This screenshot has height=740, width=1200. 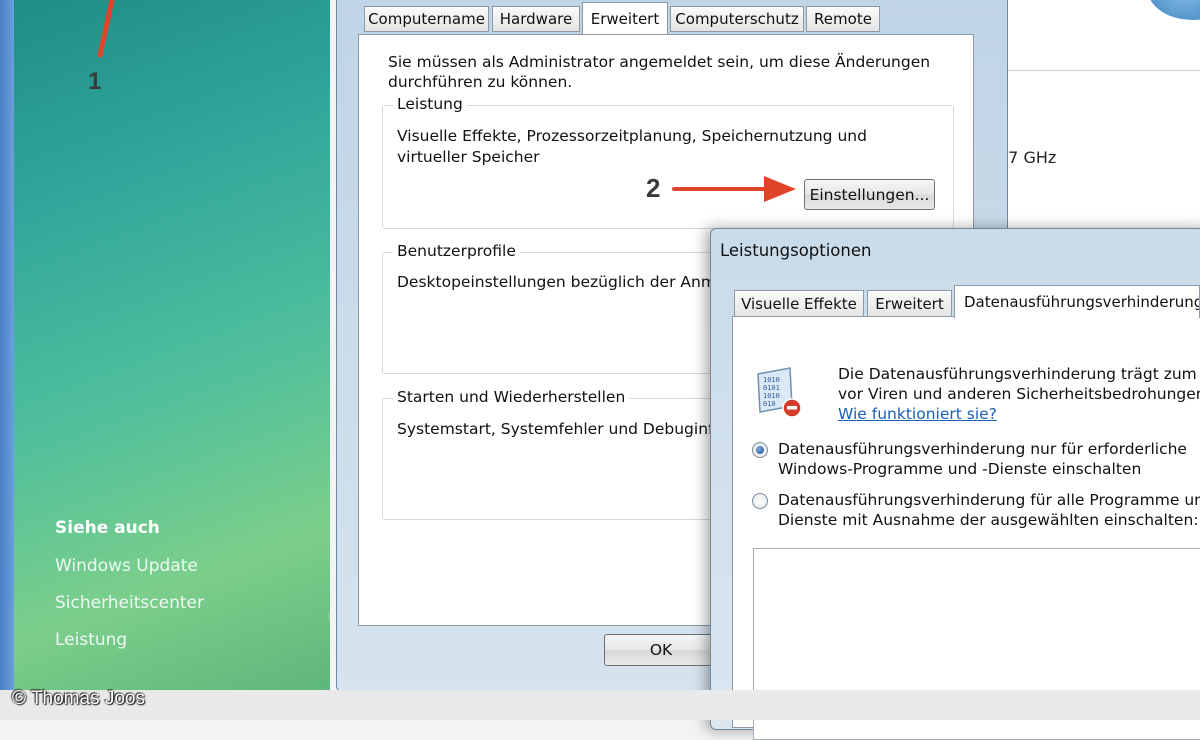 What do you see at coordinates (796, 250) in the screenshot?
I see `dialog-title: Leistungsoptionen` at bounding box center [796, 250].